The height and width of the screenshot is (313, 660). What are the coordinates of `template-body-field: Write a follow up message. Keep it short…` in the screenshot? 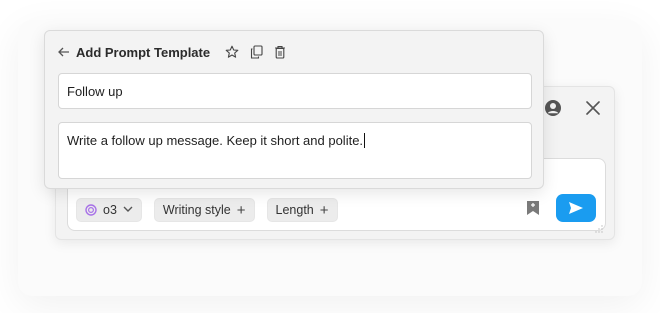 It's located at (295, 150).